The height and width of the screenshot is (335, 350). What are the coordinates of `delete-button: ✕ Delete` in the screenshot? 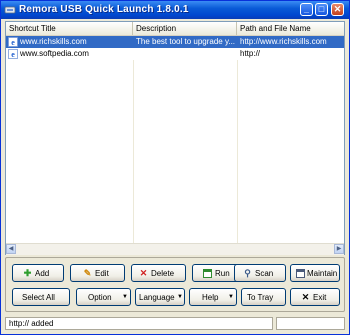 It's located at (158, 273).